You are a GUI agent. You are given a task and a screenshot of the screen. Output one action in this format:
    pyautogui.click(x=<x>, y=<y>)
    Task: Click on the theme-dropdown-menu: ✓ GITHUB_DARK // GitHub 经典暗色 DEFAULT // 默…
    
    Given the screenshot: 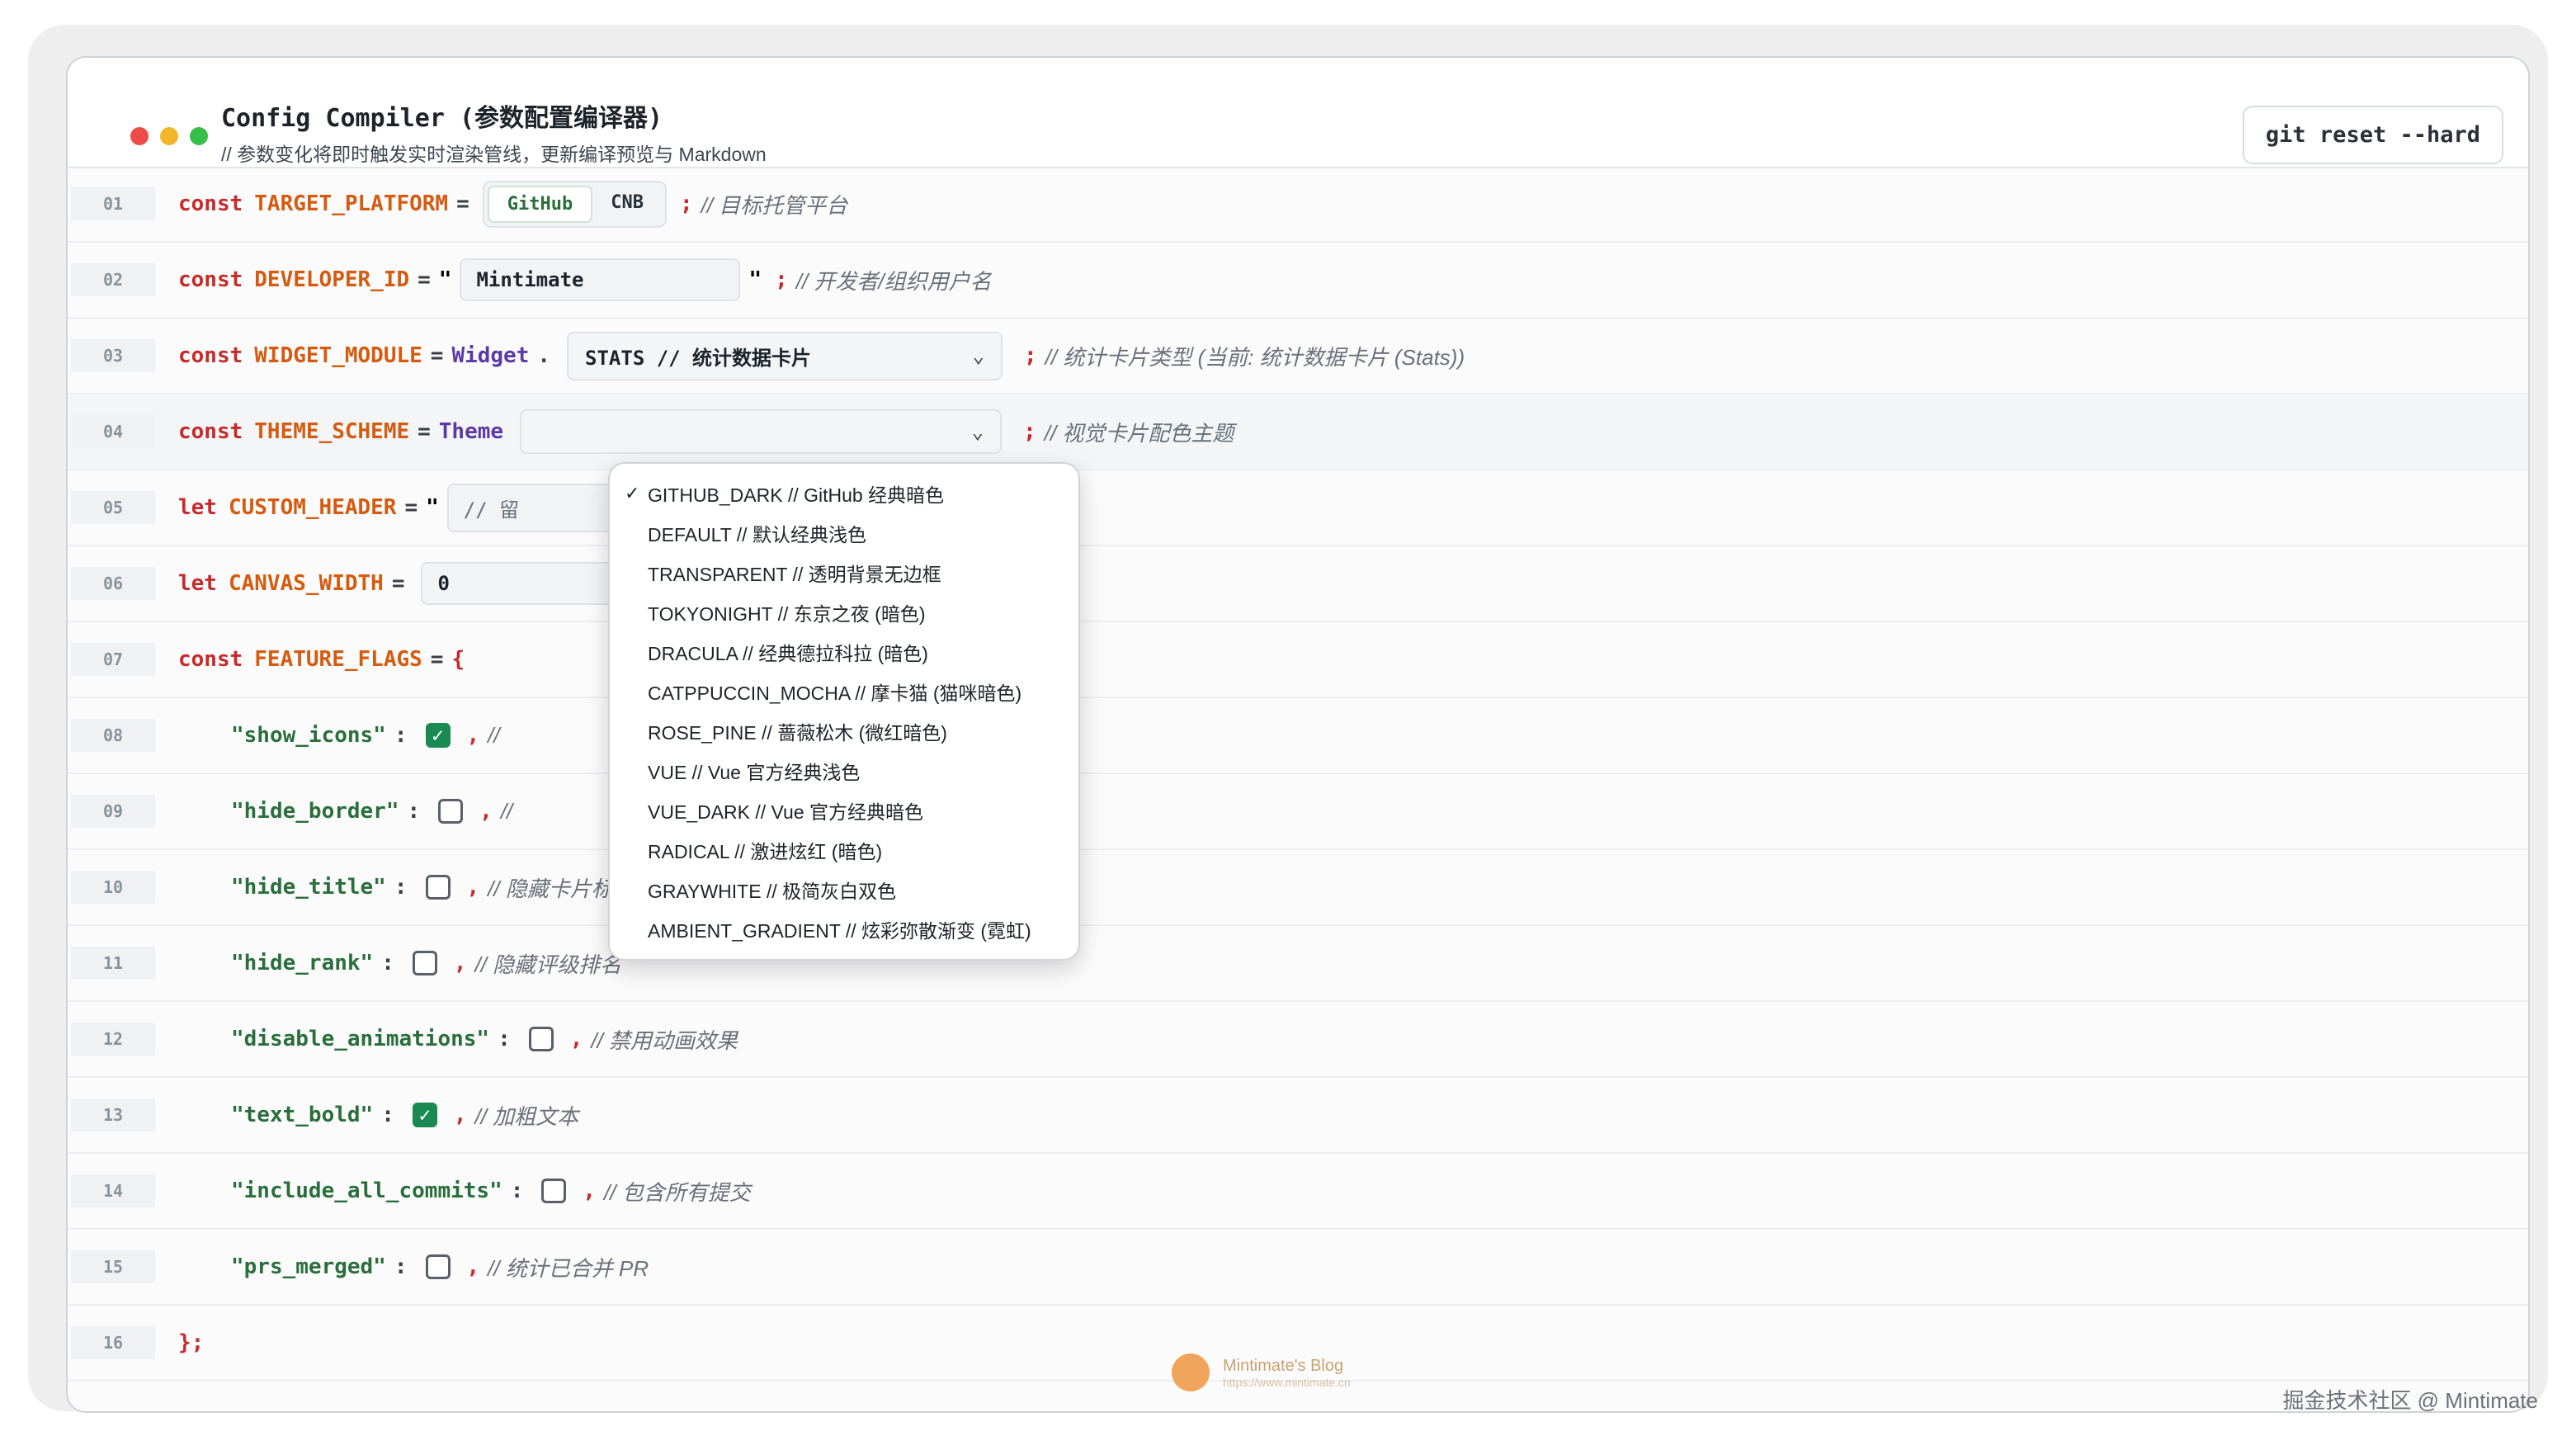 What is the action you would take?
    pyautogui.click(x=844, y=711)
    